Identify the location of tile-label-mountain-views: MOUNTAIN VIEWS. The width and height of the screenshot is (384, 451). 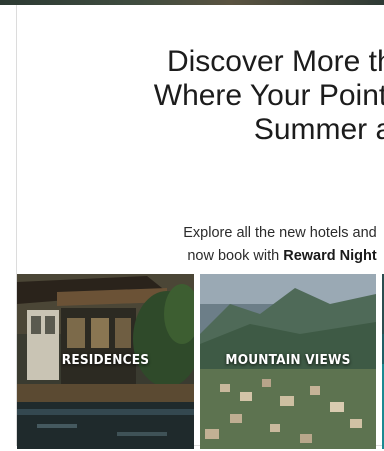
(288, 360).